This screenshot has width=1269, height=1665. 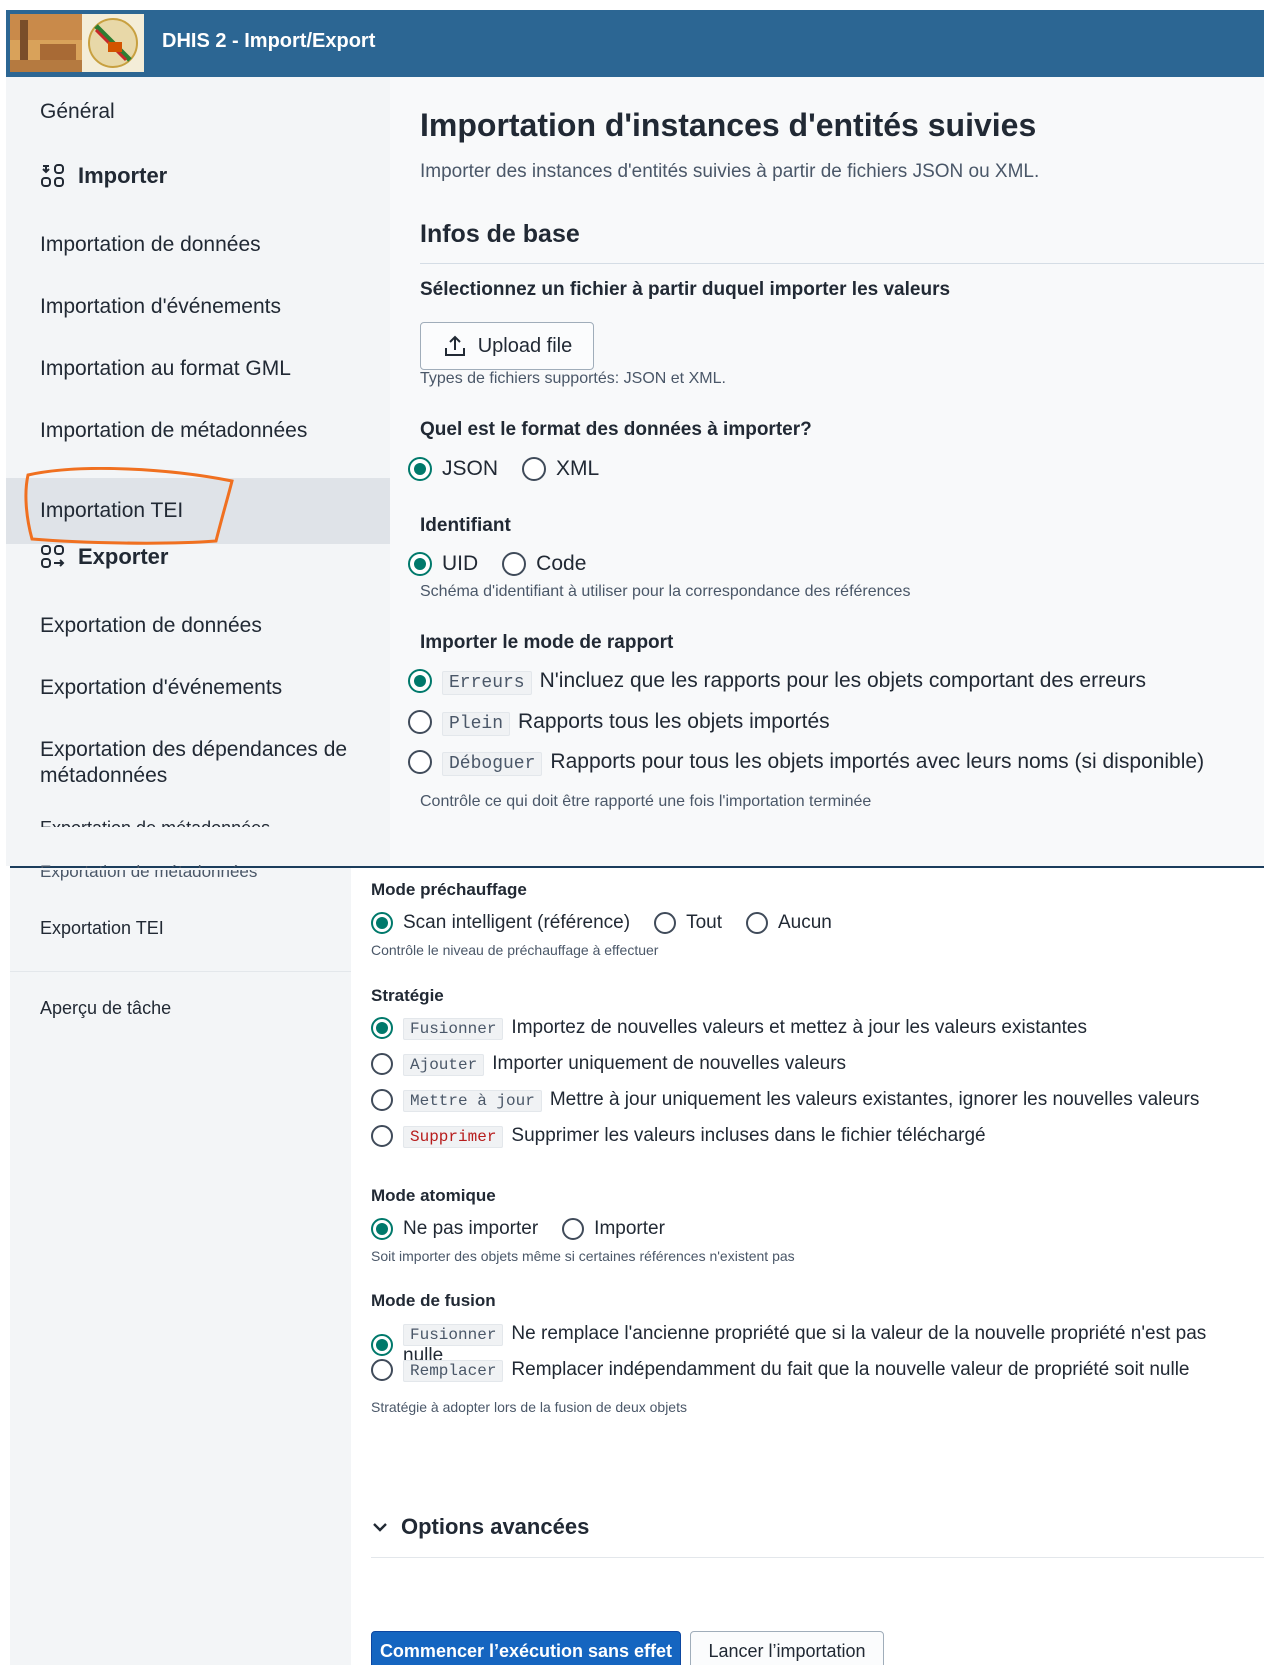 I want to click on sidebar-section-import-label: Importer, so click(x=123, y=175).